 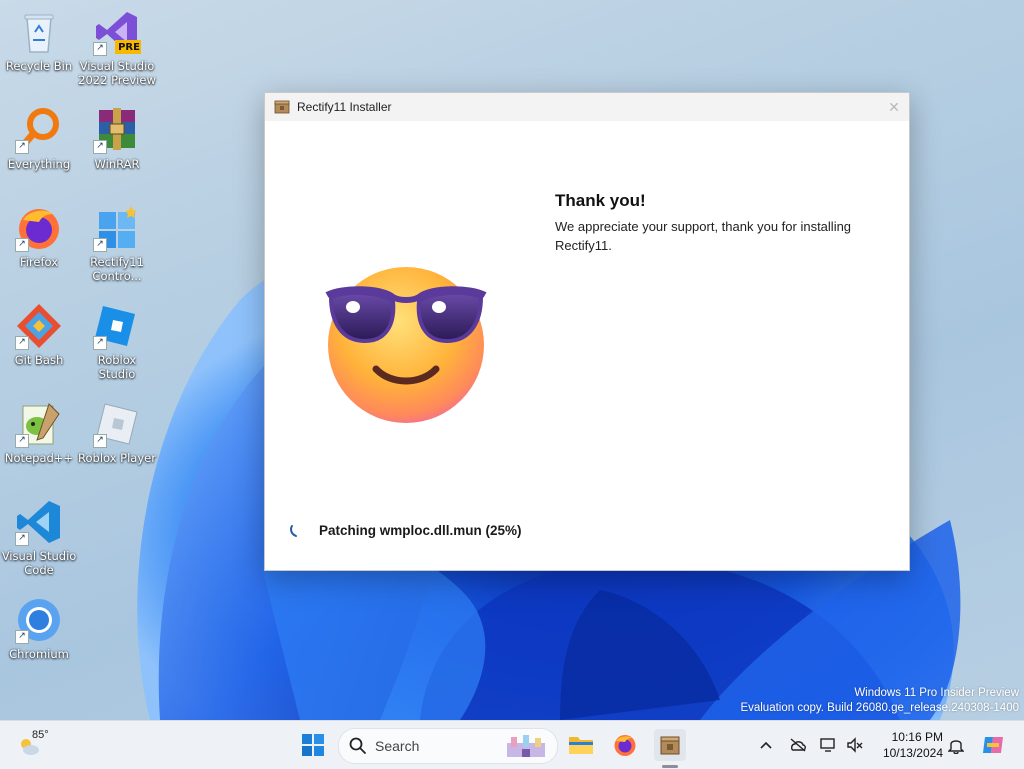 What do you see at coordinates (39, 138) in the screenshot?
I see `desktop-icon-everything: ↗ Everything` at bounding box center [39, 138].